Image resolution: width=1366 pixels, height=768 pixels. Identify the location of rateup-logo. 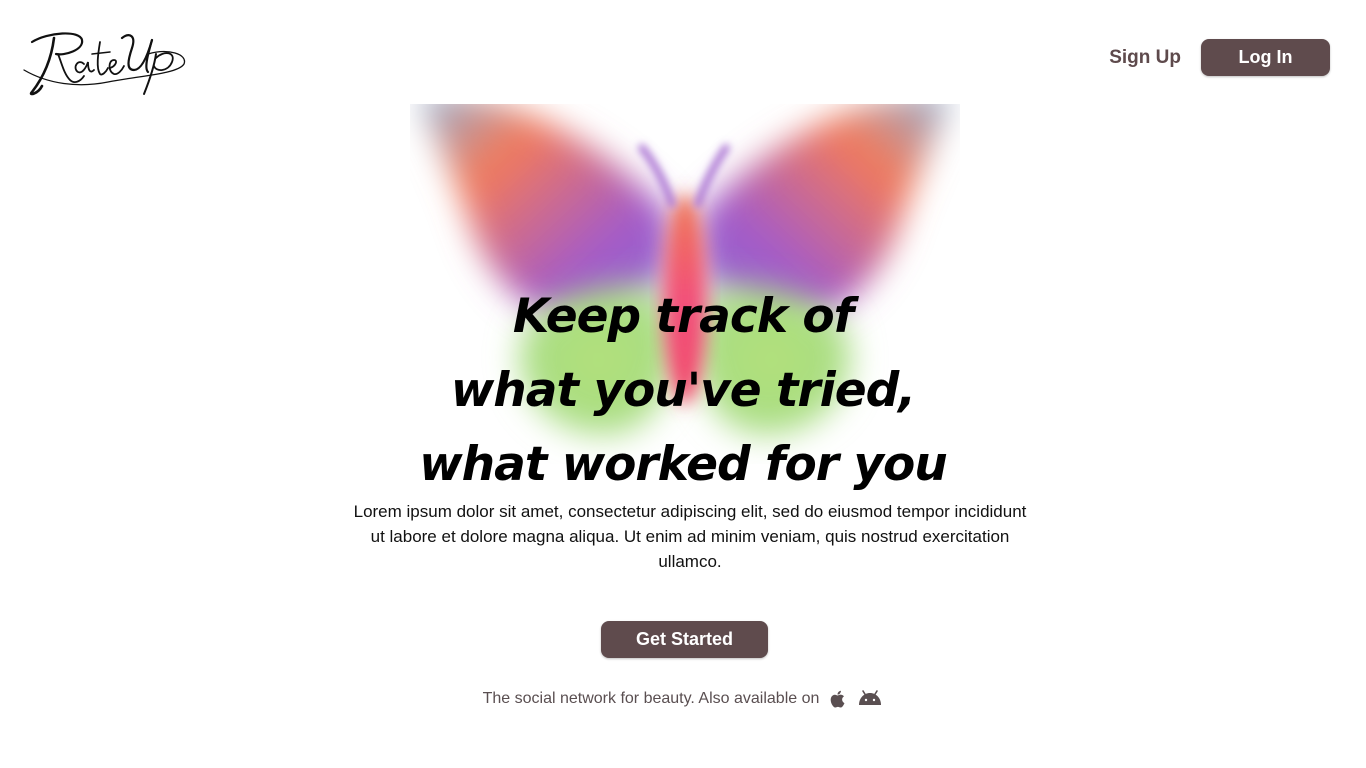
(103, 61).